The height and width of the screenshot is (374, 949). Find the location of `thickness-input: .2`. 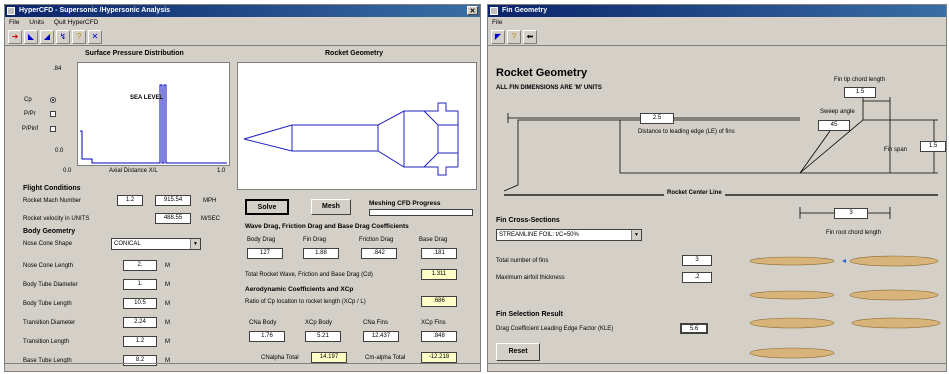

thickness-input: .2 is located at coordinates (697, 277).